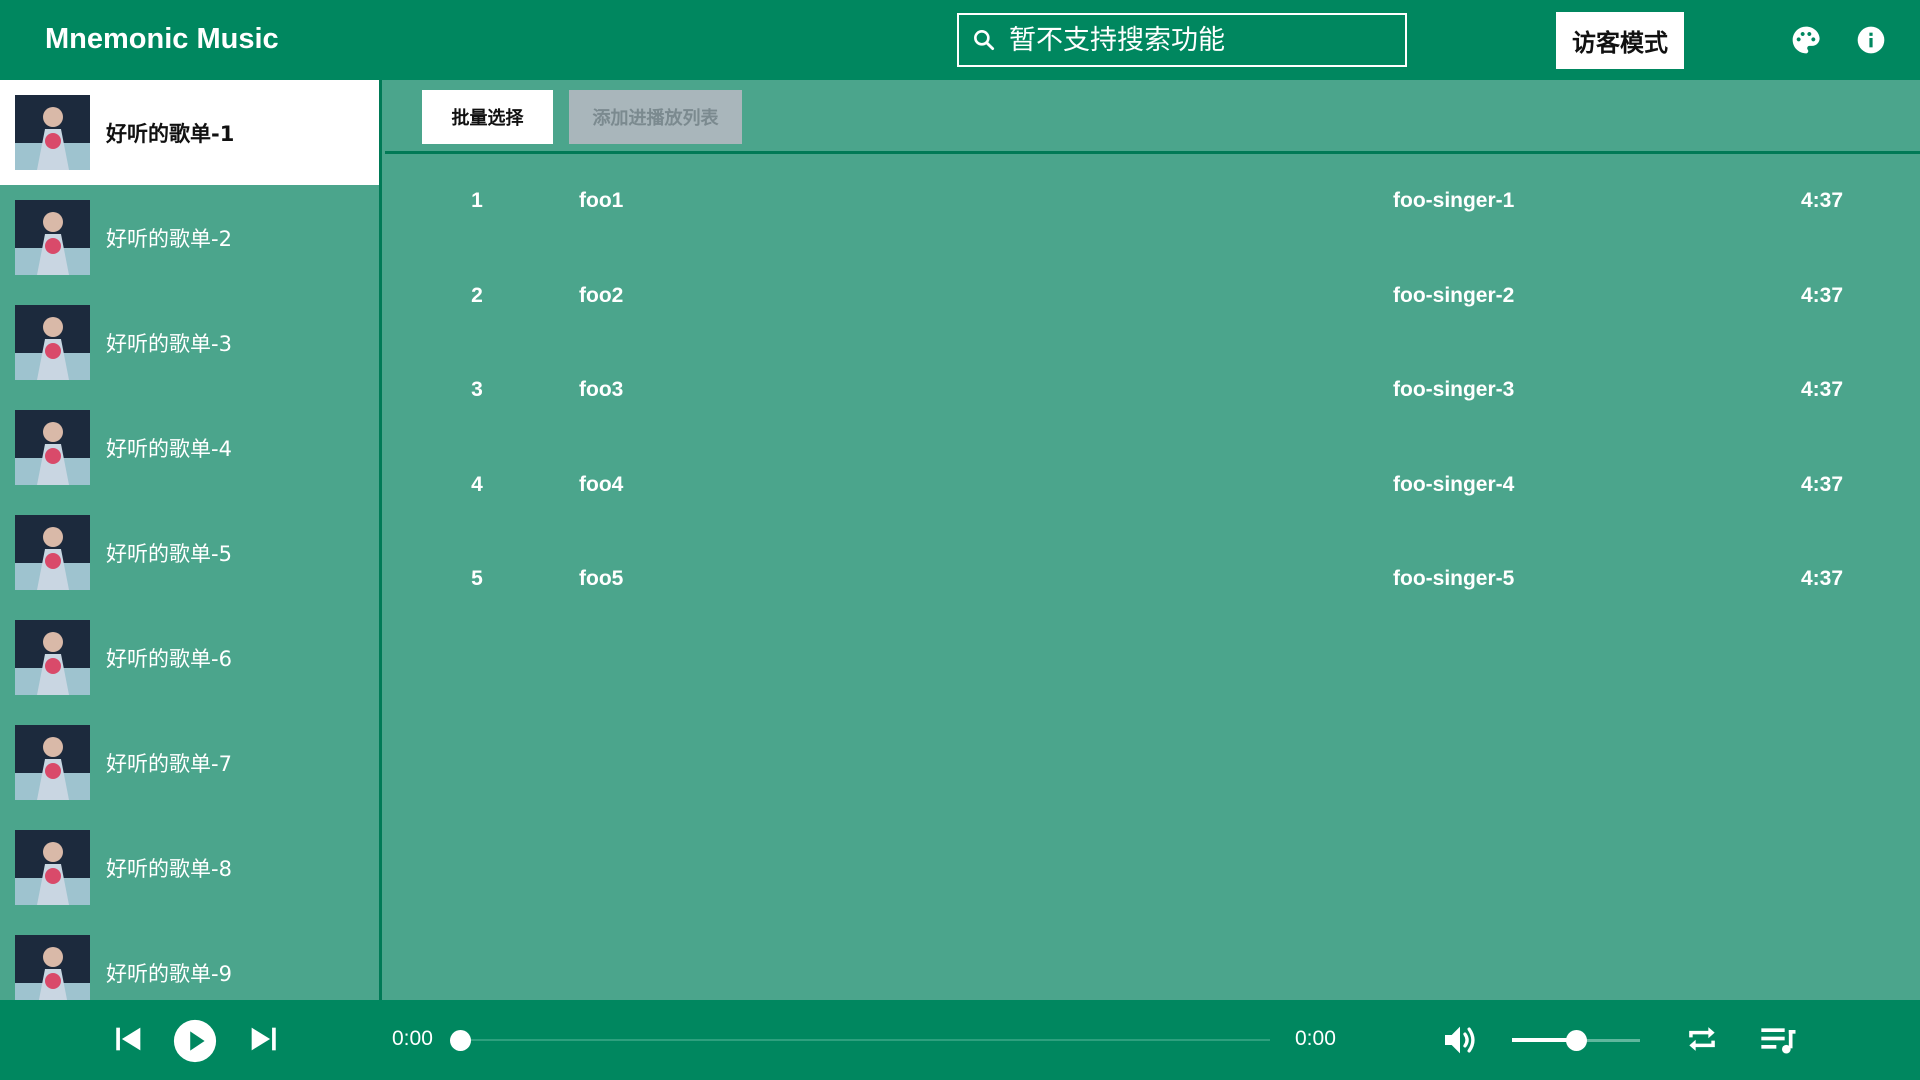  What do you see at coordinates (169, 973) in the screenshot?
I see `sidebar-item-label: 好听的歌单-9` at bounding box center [169, 973].